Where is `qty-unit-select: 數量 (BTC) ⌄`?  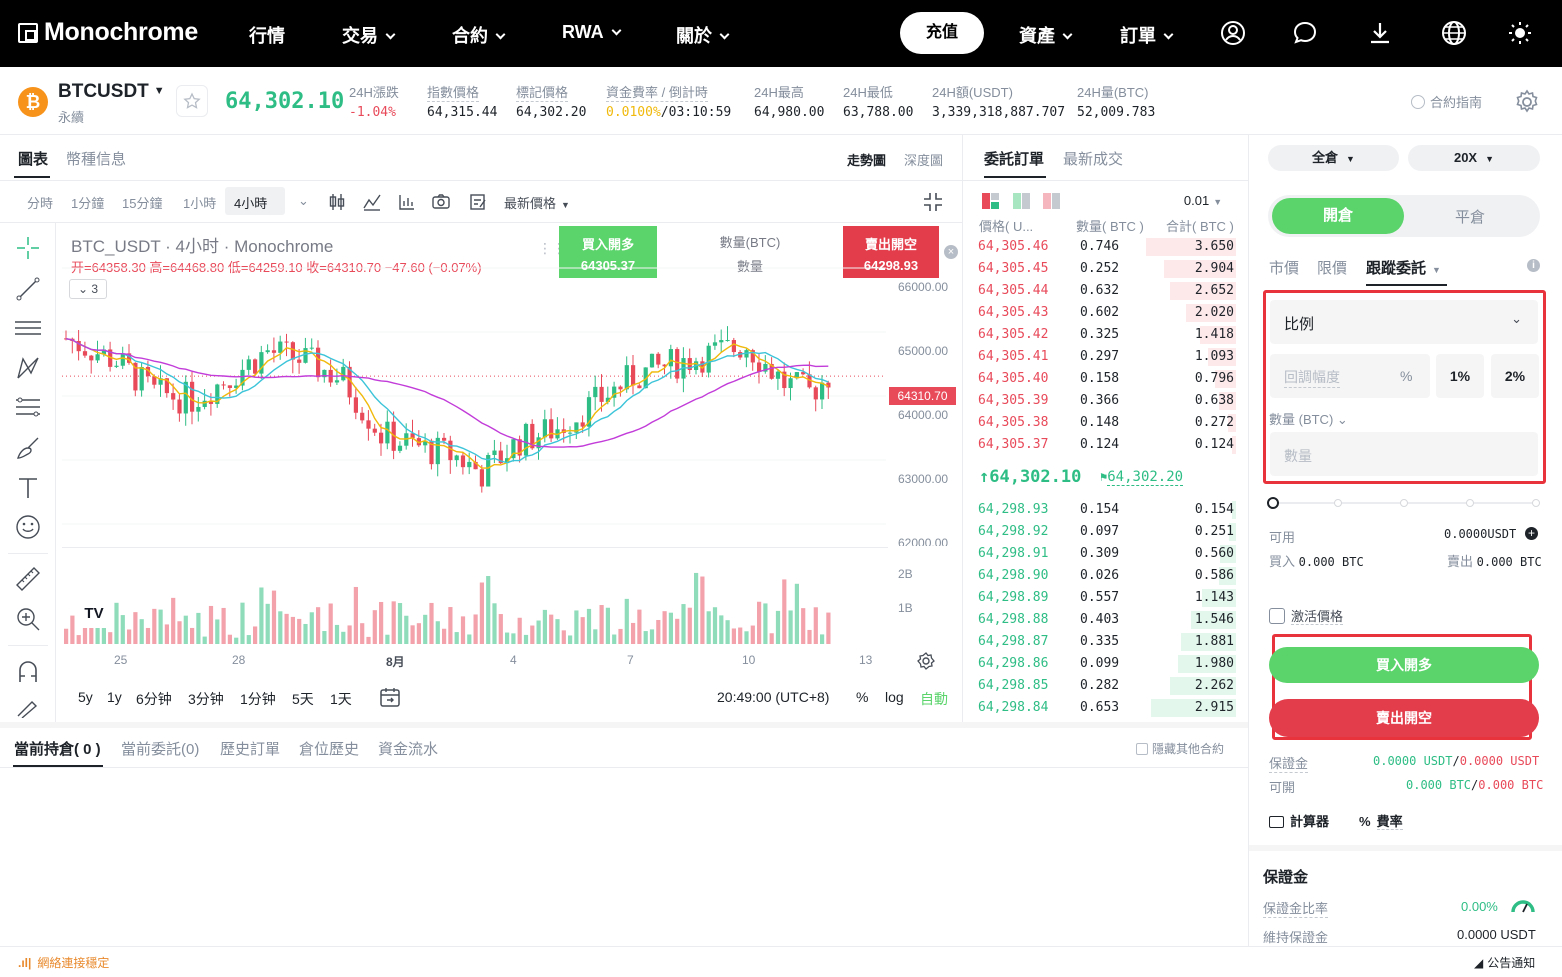 qty-unit-select: 數量 (BTC) ⌄ is located at coordinates (1308, 418).